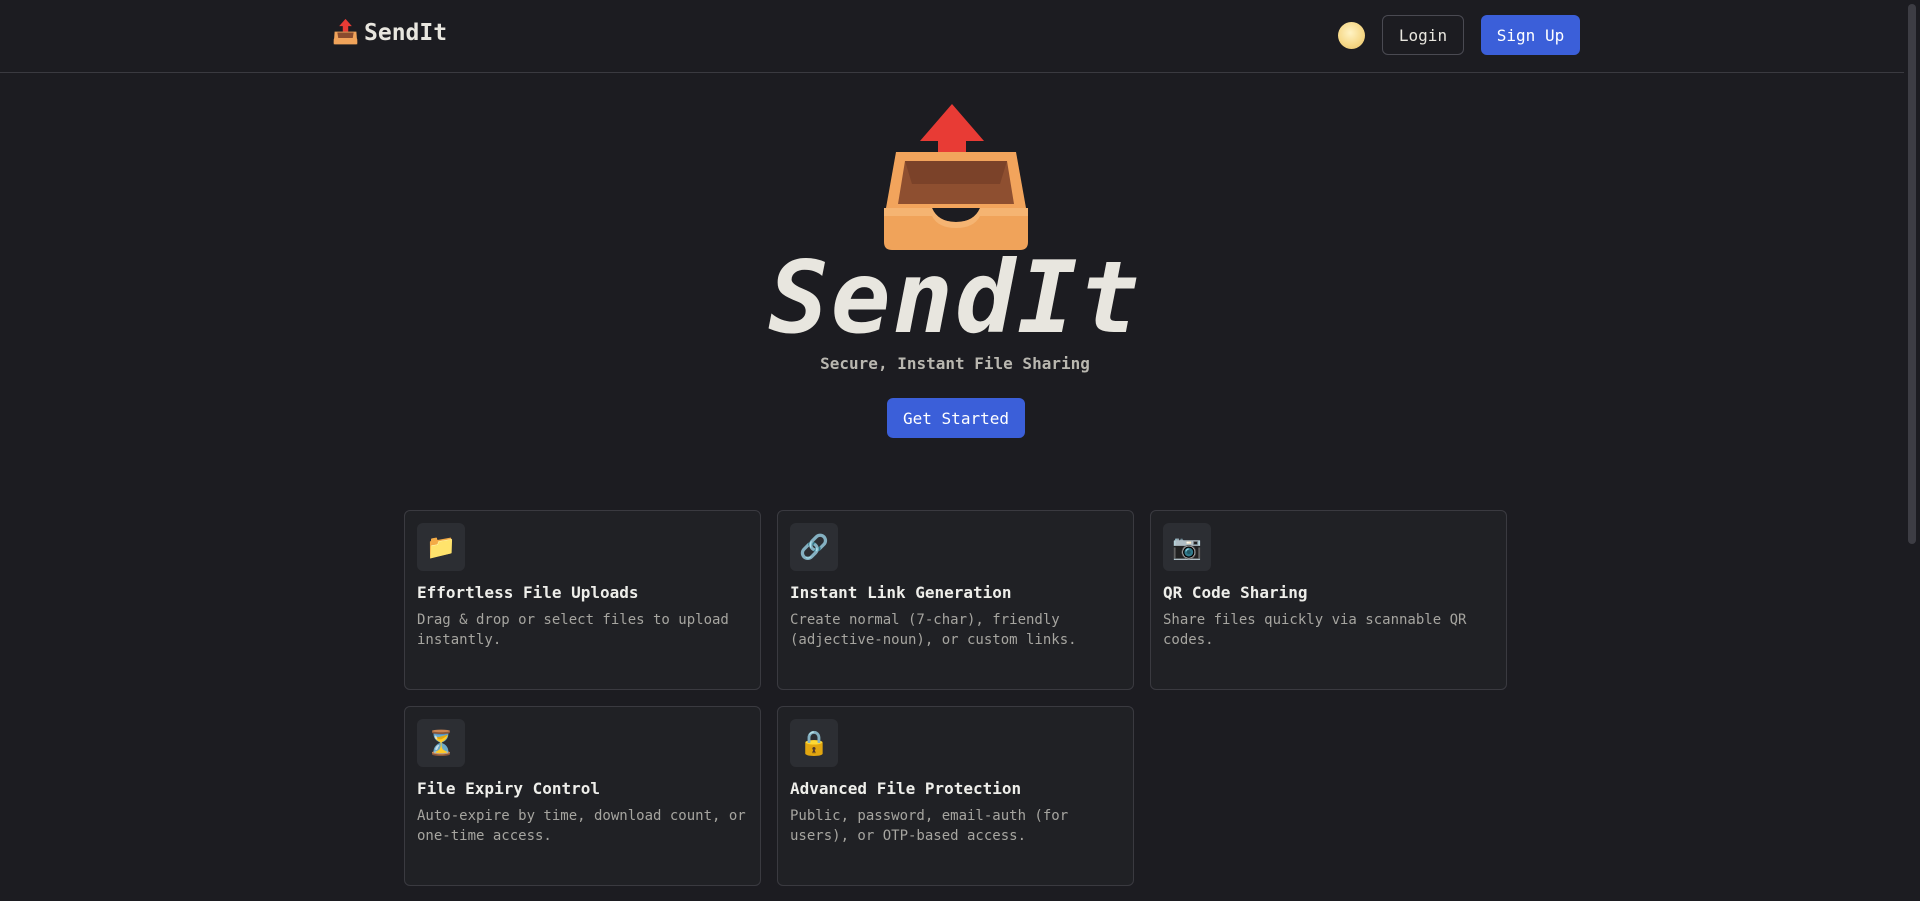 Image resolution: width=1920 pixels, height=901 pixels. Describe the element at coordinates (814, 743) in the screenshot. I see `lock-icon: 🔒` at that location.